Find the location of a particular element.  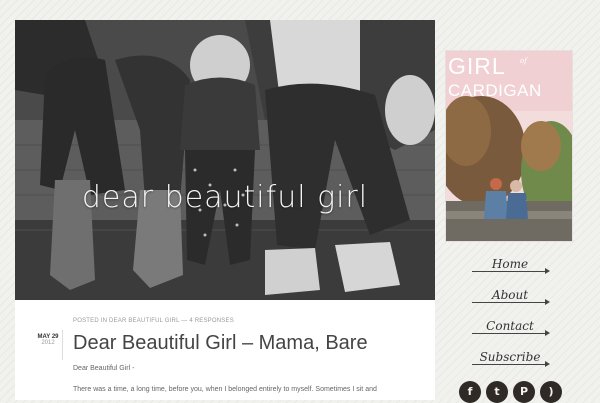

category-link: DEAR BEAUTIFUL GIRL is located at coordinates (144, 321).